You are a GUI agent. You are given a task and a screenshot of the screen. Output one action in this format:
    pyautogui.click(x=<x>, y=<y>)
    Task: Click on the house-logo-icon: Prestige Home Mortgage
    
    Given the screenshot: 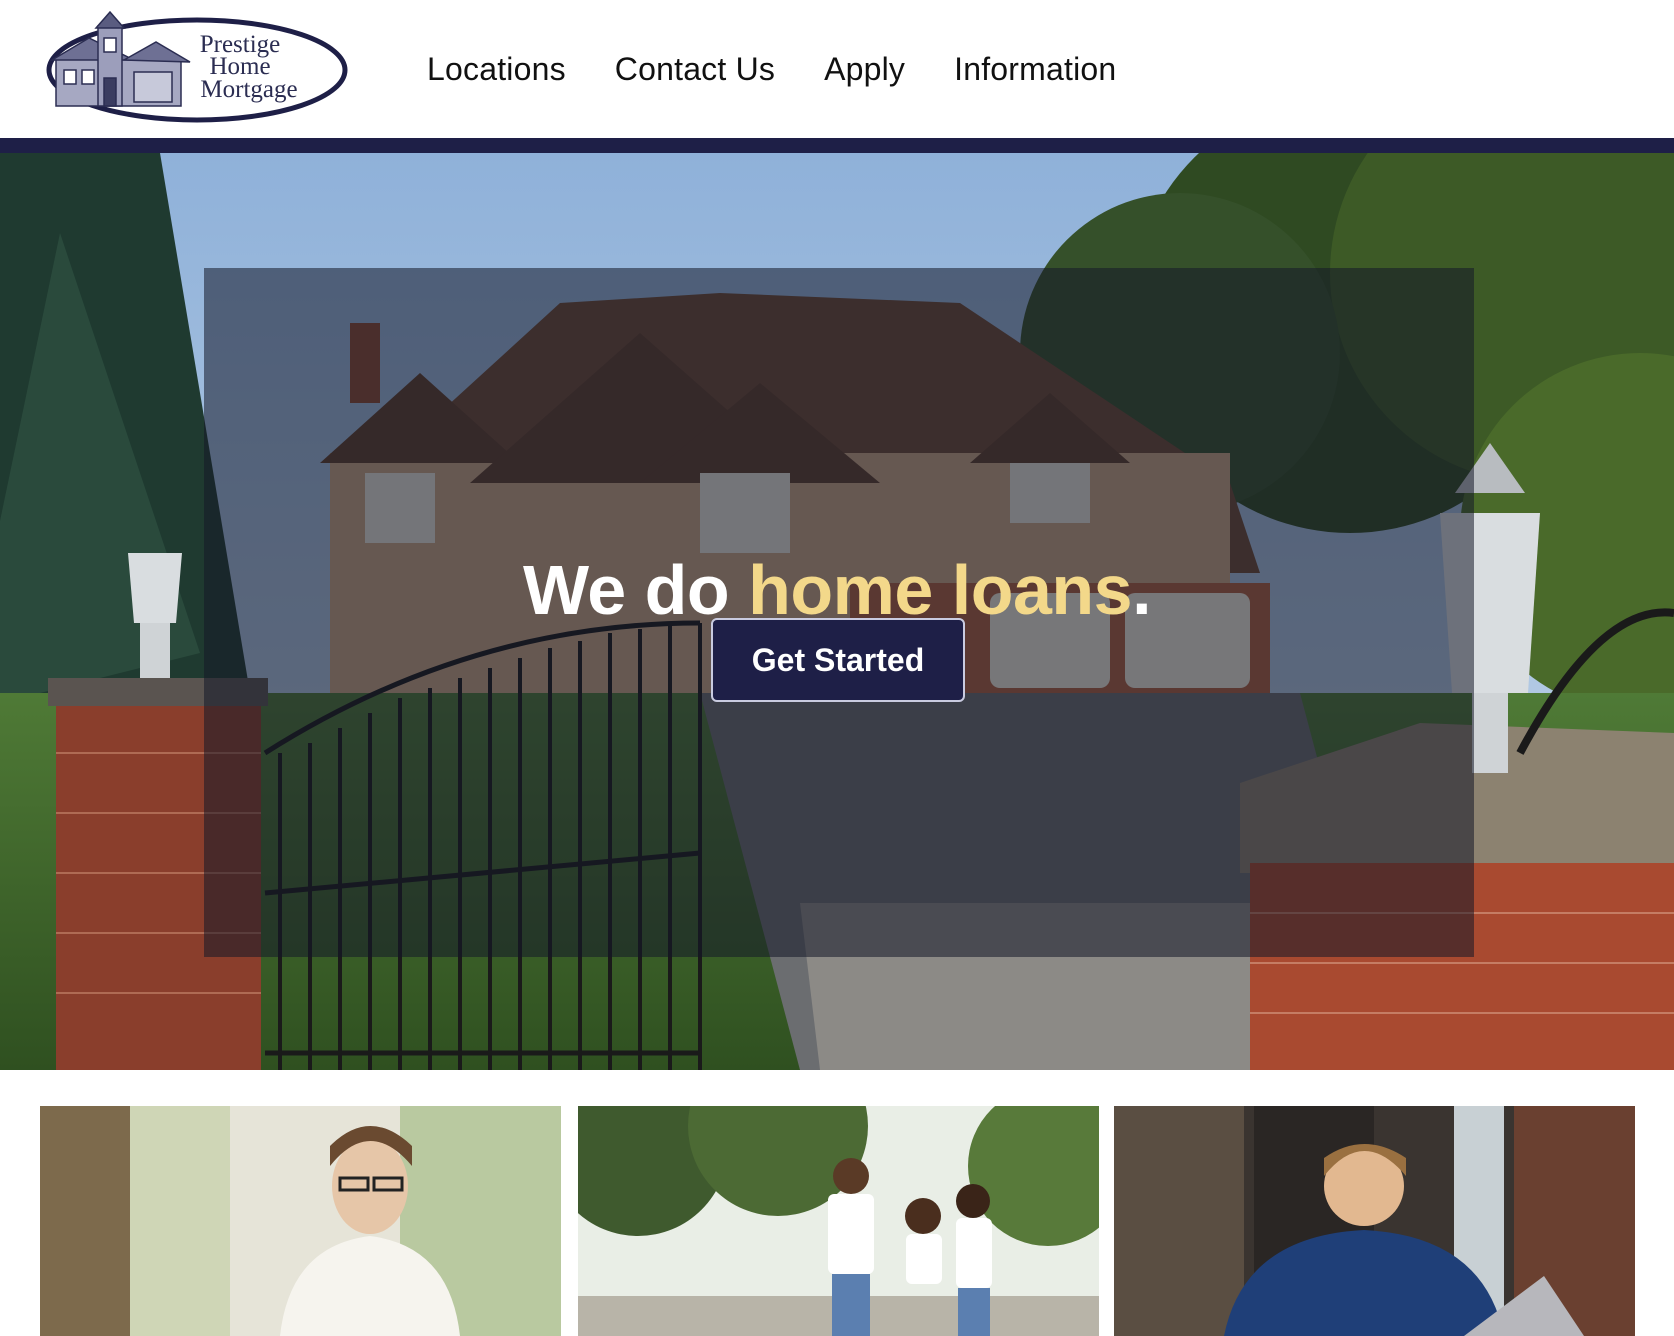 What is the action you would take?
    pyautogui.click(x=197, y=66)
    